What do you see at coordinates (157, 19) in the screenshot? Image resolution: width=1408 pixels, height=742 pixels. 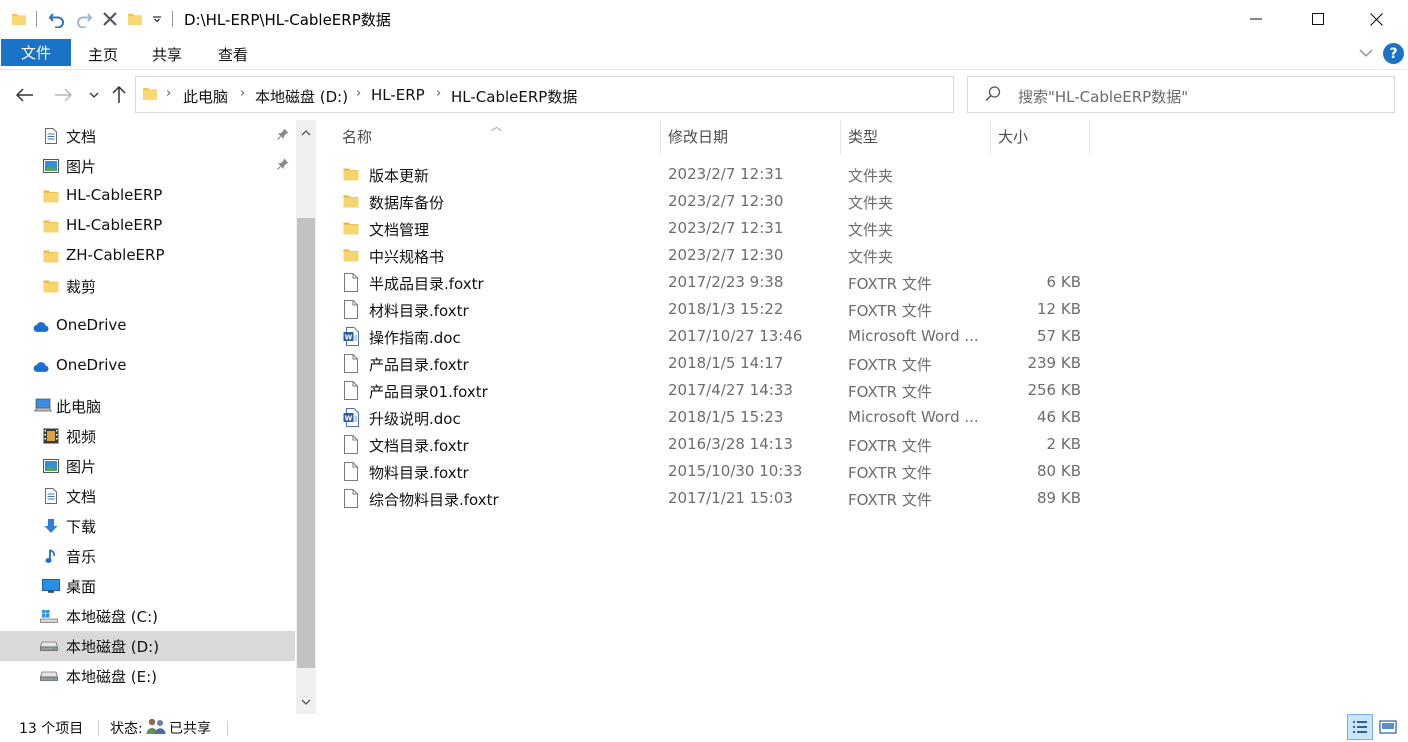 I see `qat-dropdown-icon` at bounding box center [157, 19].